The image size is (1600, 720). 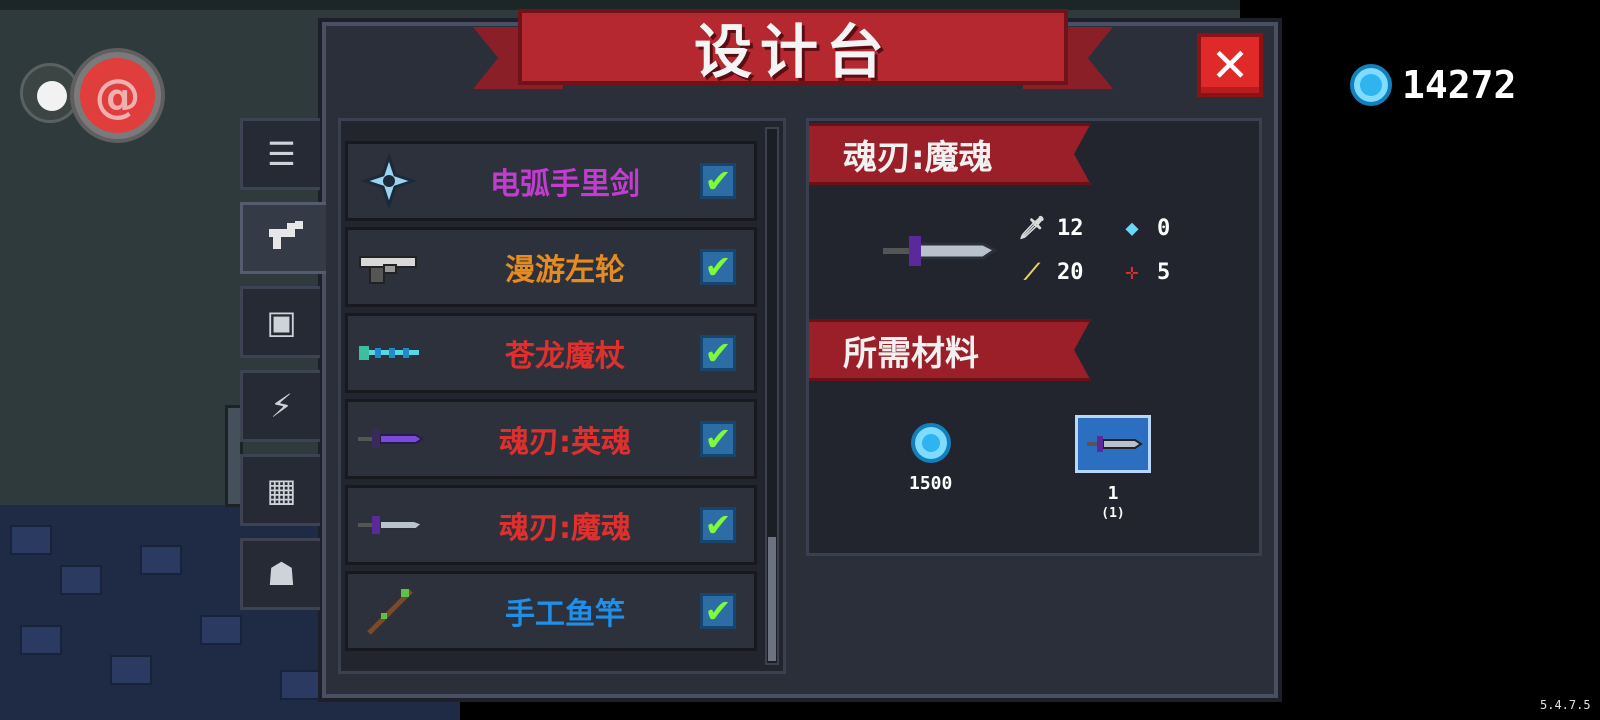 I want to click on tab-skills: ⚡, so click(x=280, y=406).